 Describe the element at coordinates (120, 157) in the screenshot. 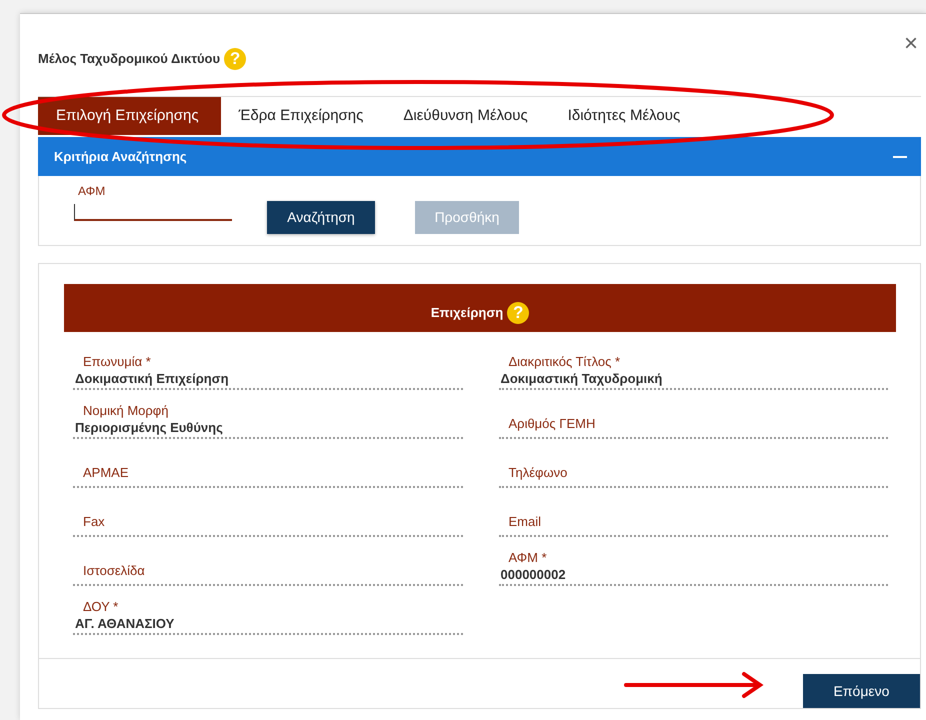

I see `panel-title: Κριτήρια Αναζήτησης` at that location.